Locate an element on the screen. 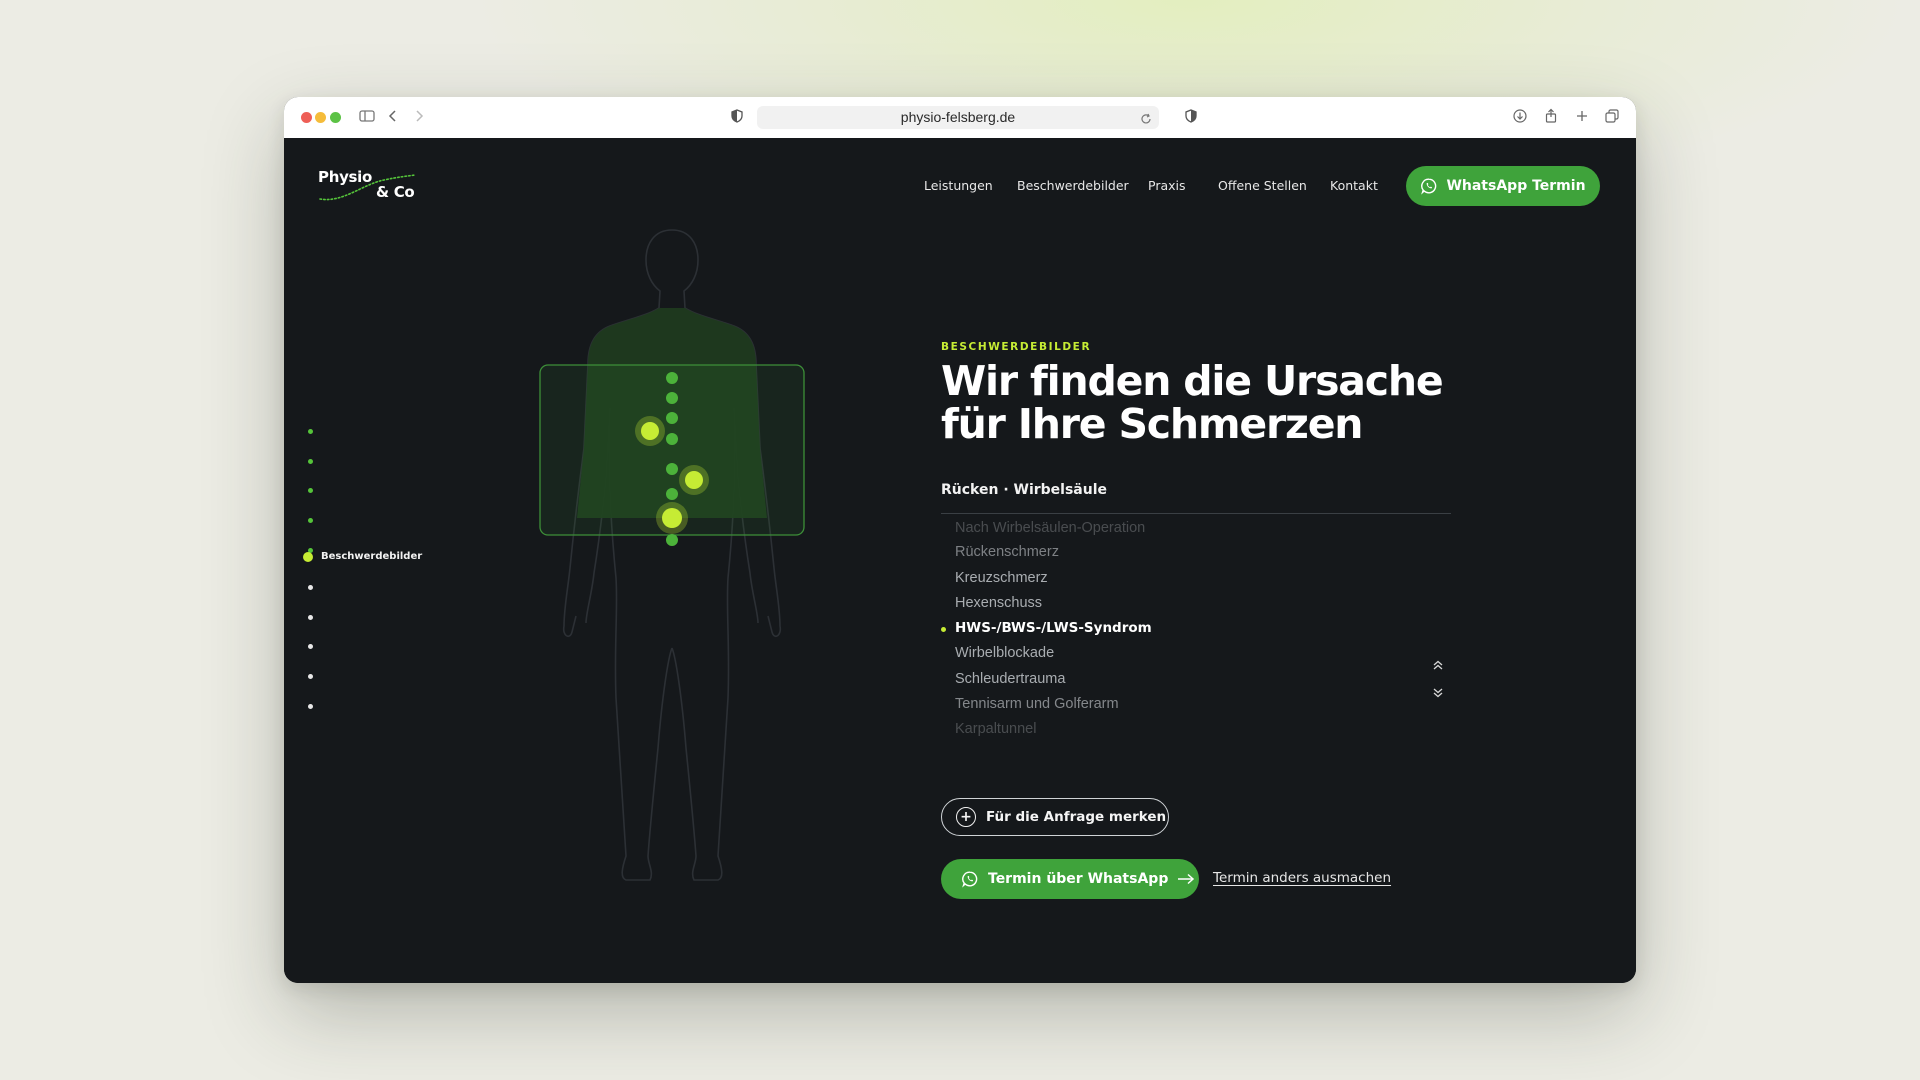 The height and width of the screenshot is (1080, 1920). remember-request-label: Für die Anfrage merken is located at coordinates (1076, 817).